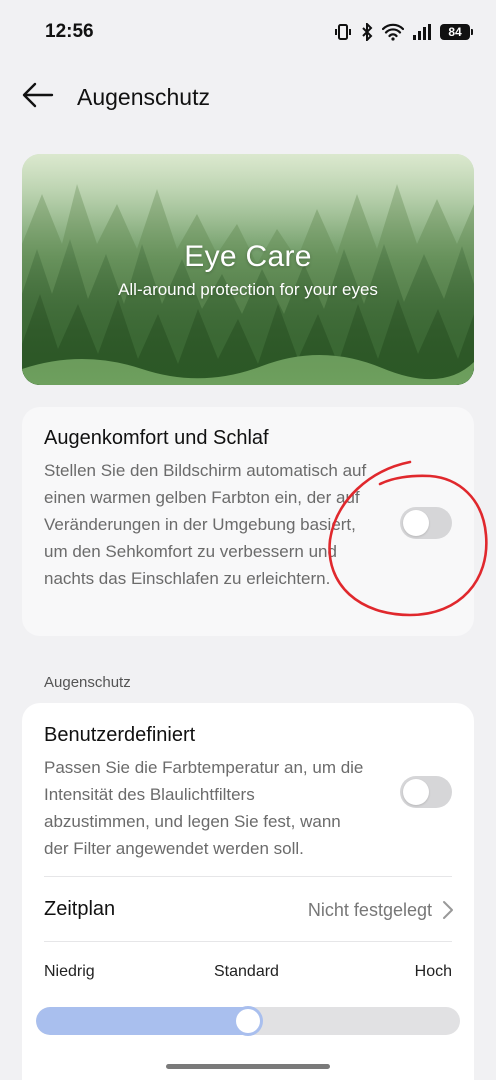  What do you see at coordinates (422, 32) in the screenshot?
I see `signal-icon` at bounding box center [422, 32].